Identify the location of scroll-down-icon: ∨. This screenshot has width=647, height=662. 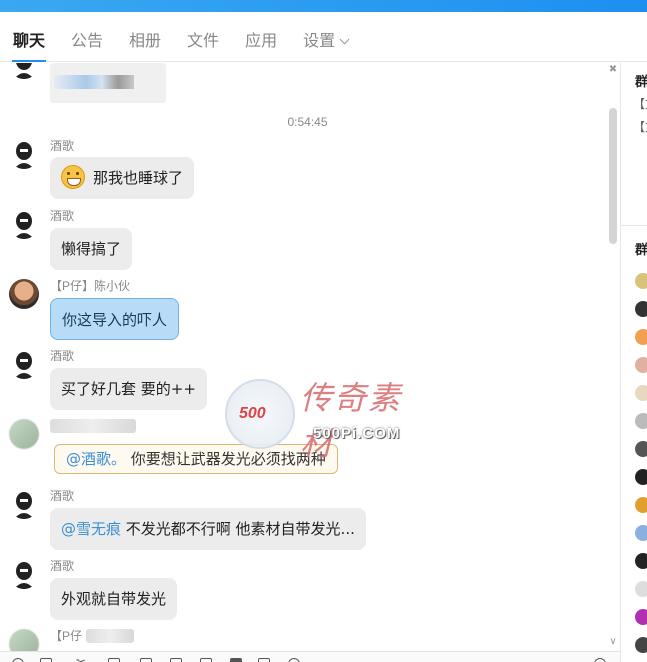
(613, 642).